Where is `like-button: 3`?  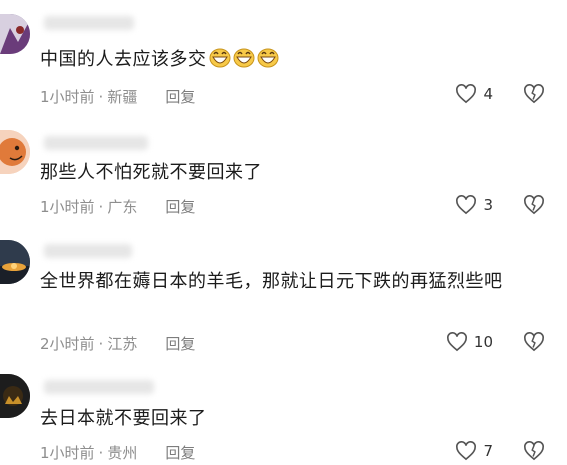
like-button: 3 is located at coordinates (474, 205).